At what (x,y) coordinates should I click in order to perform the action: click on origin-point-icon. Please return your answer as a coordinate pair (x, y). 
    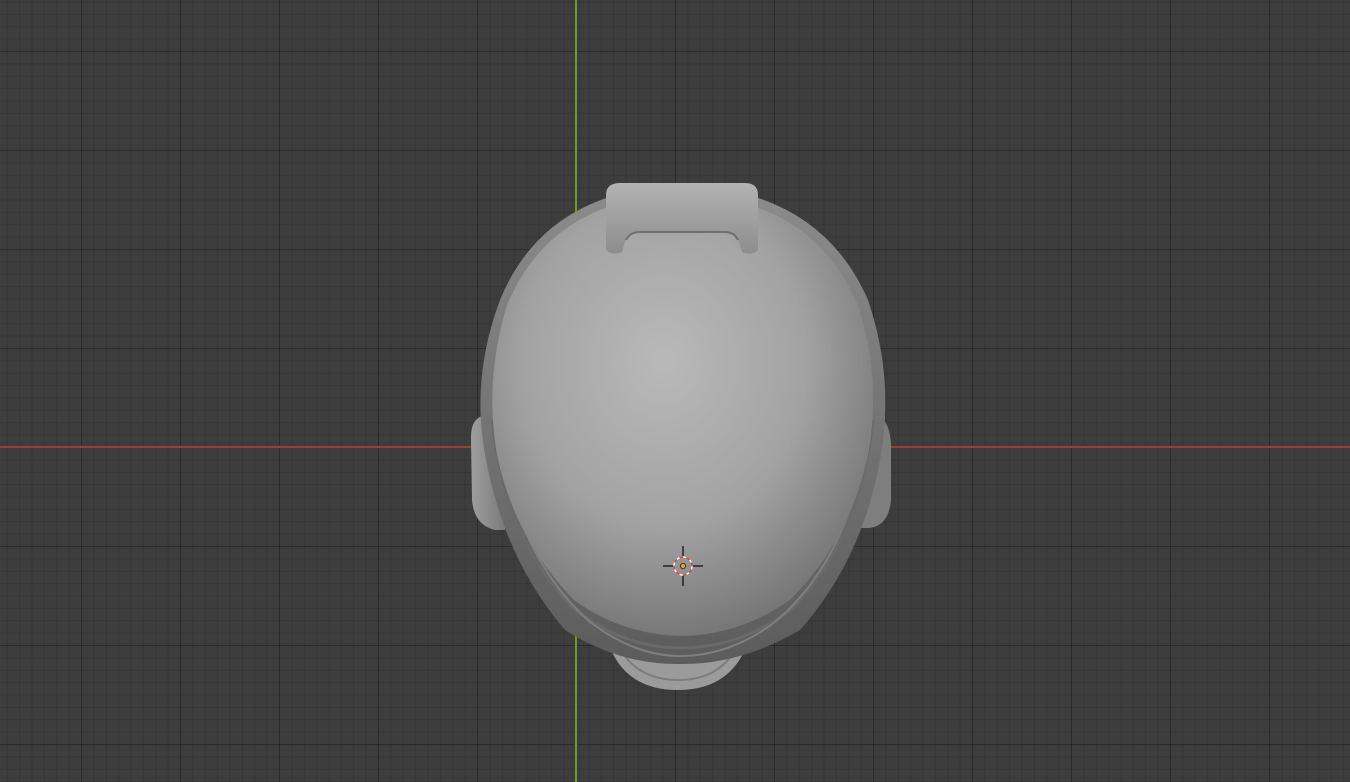
    Looking at the image, I should click on (682, 565).